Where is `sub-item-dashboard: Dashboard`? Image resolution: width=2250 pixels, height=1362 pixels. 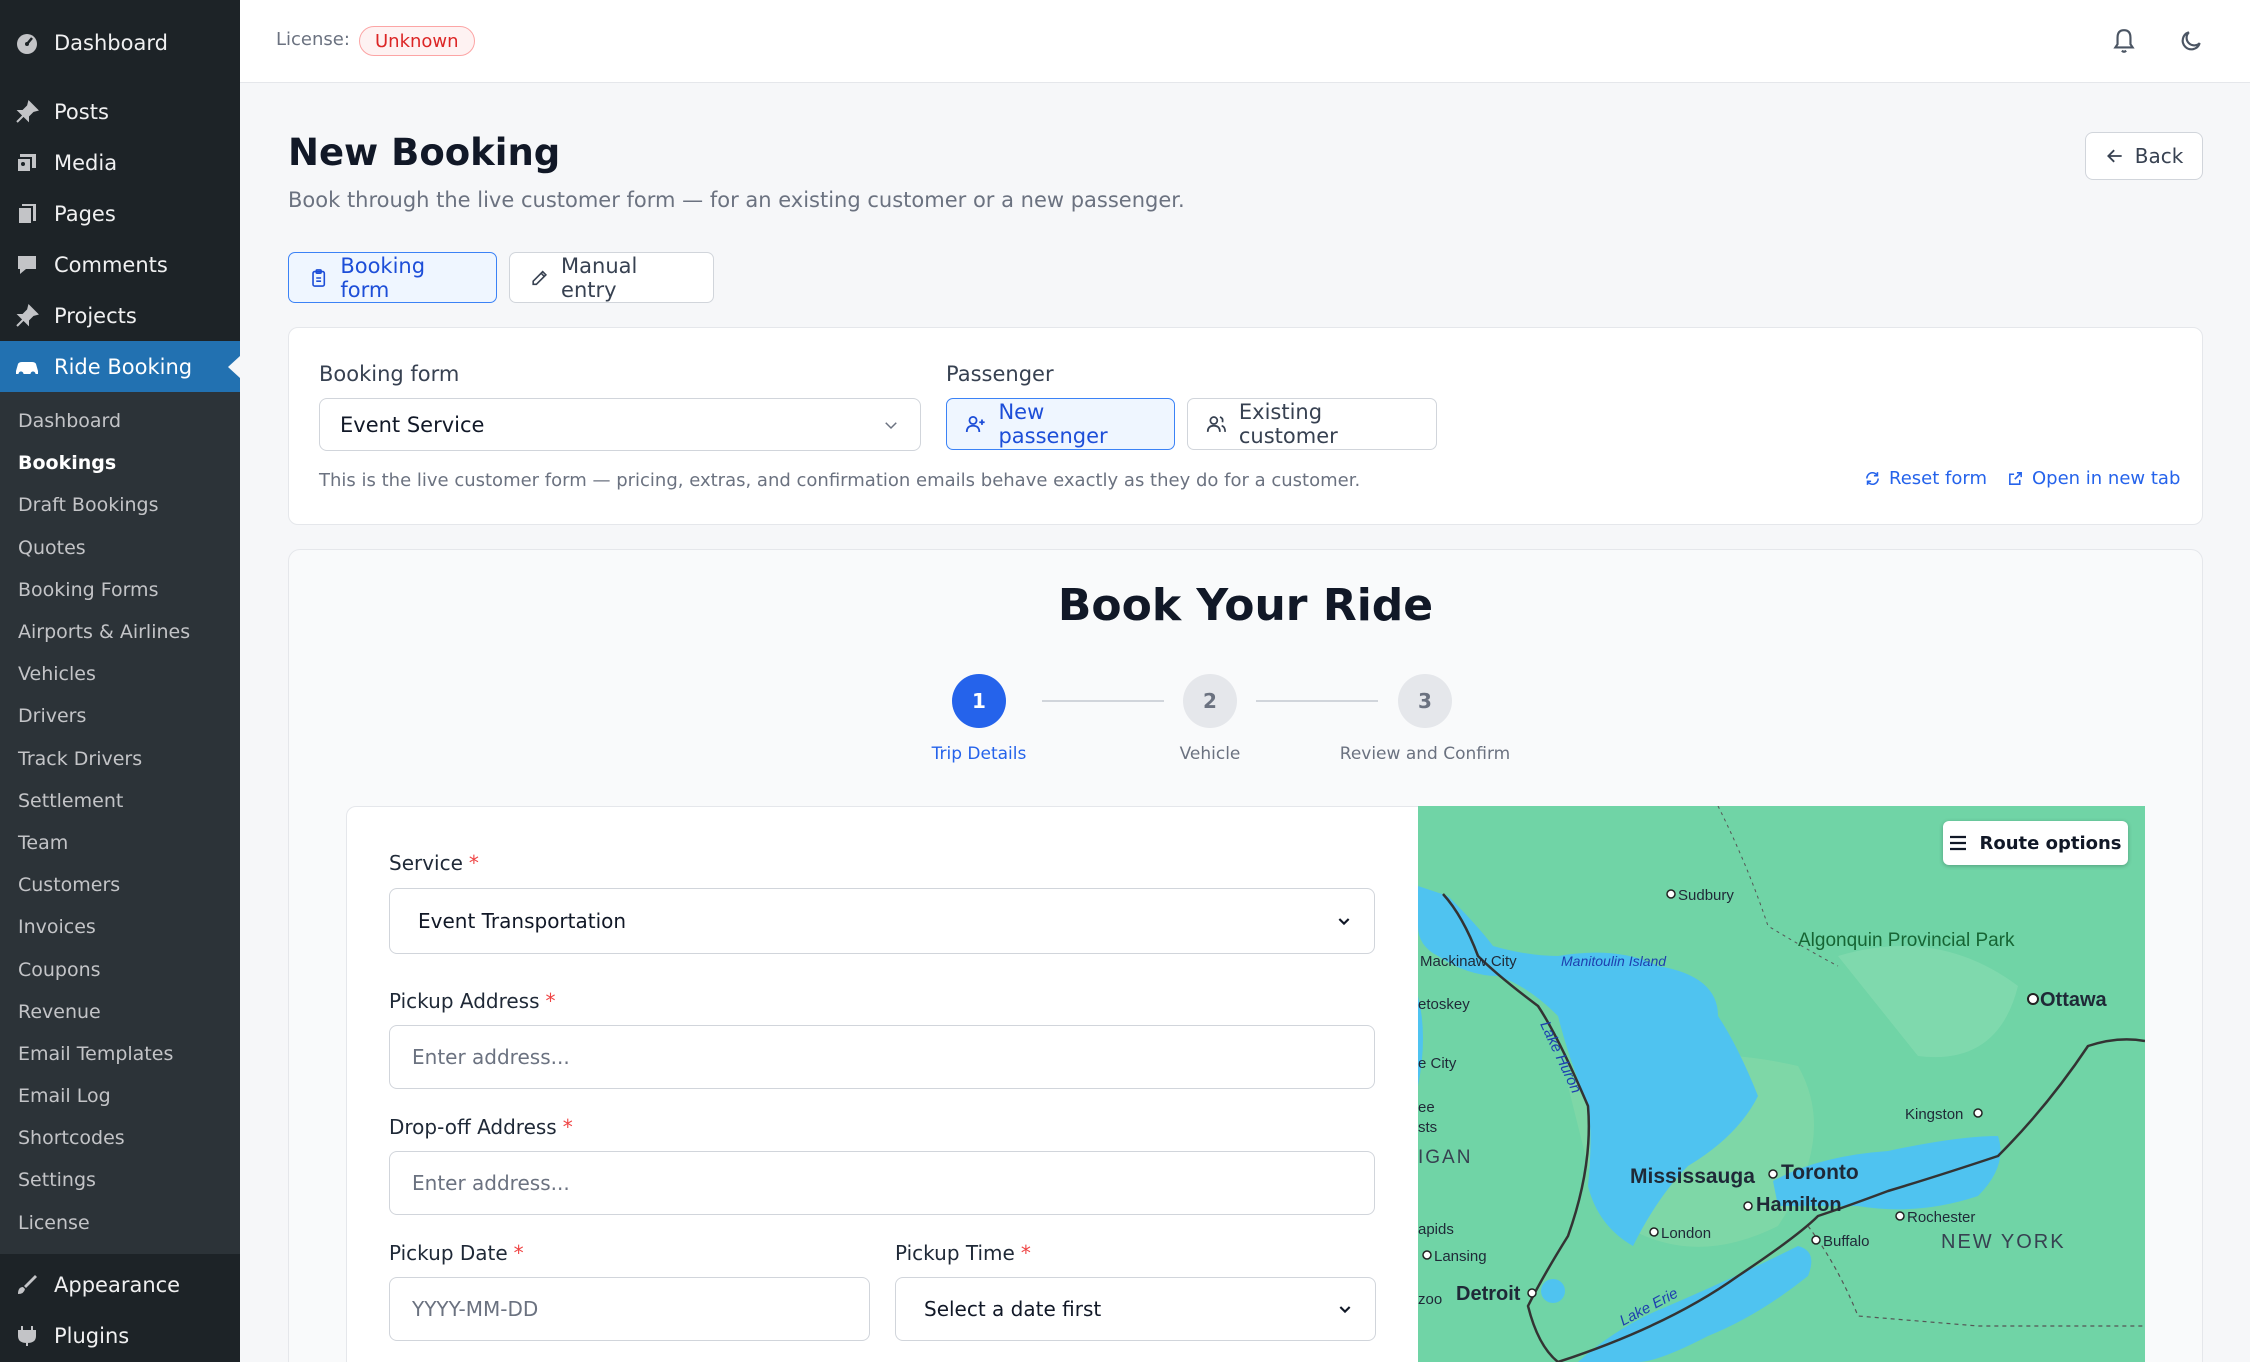
sub-item-dashboard: Dashboard is located at coordinates (120, 421).